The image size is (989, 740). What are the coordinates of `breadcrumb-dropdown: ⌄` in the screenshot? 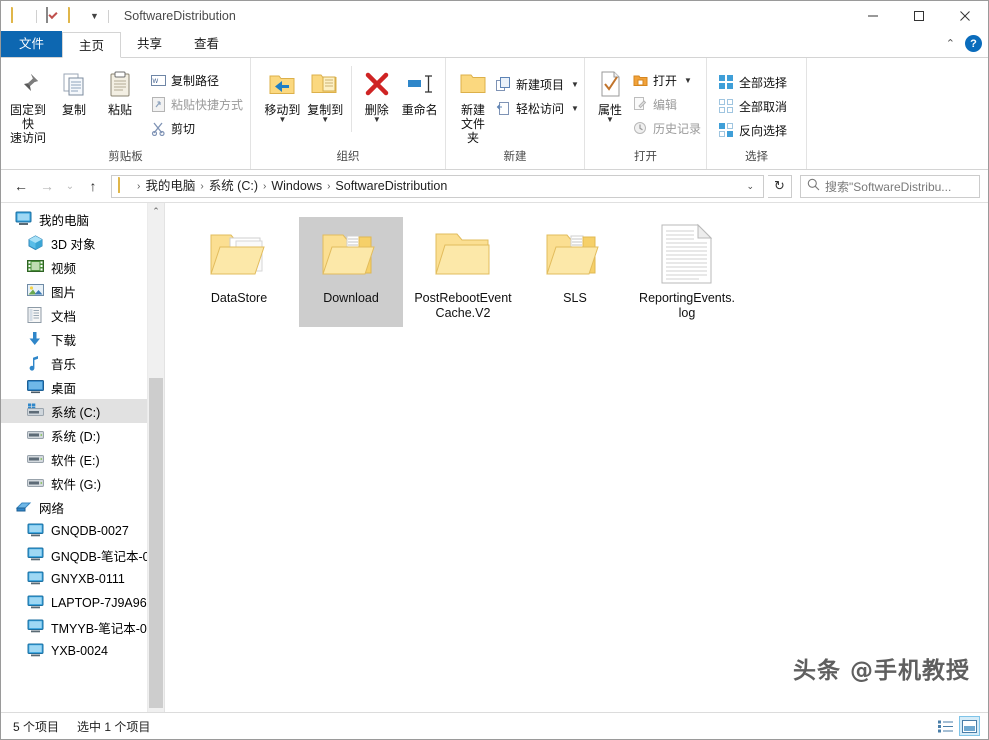 It's located at (750, 186).